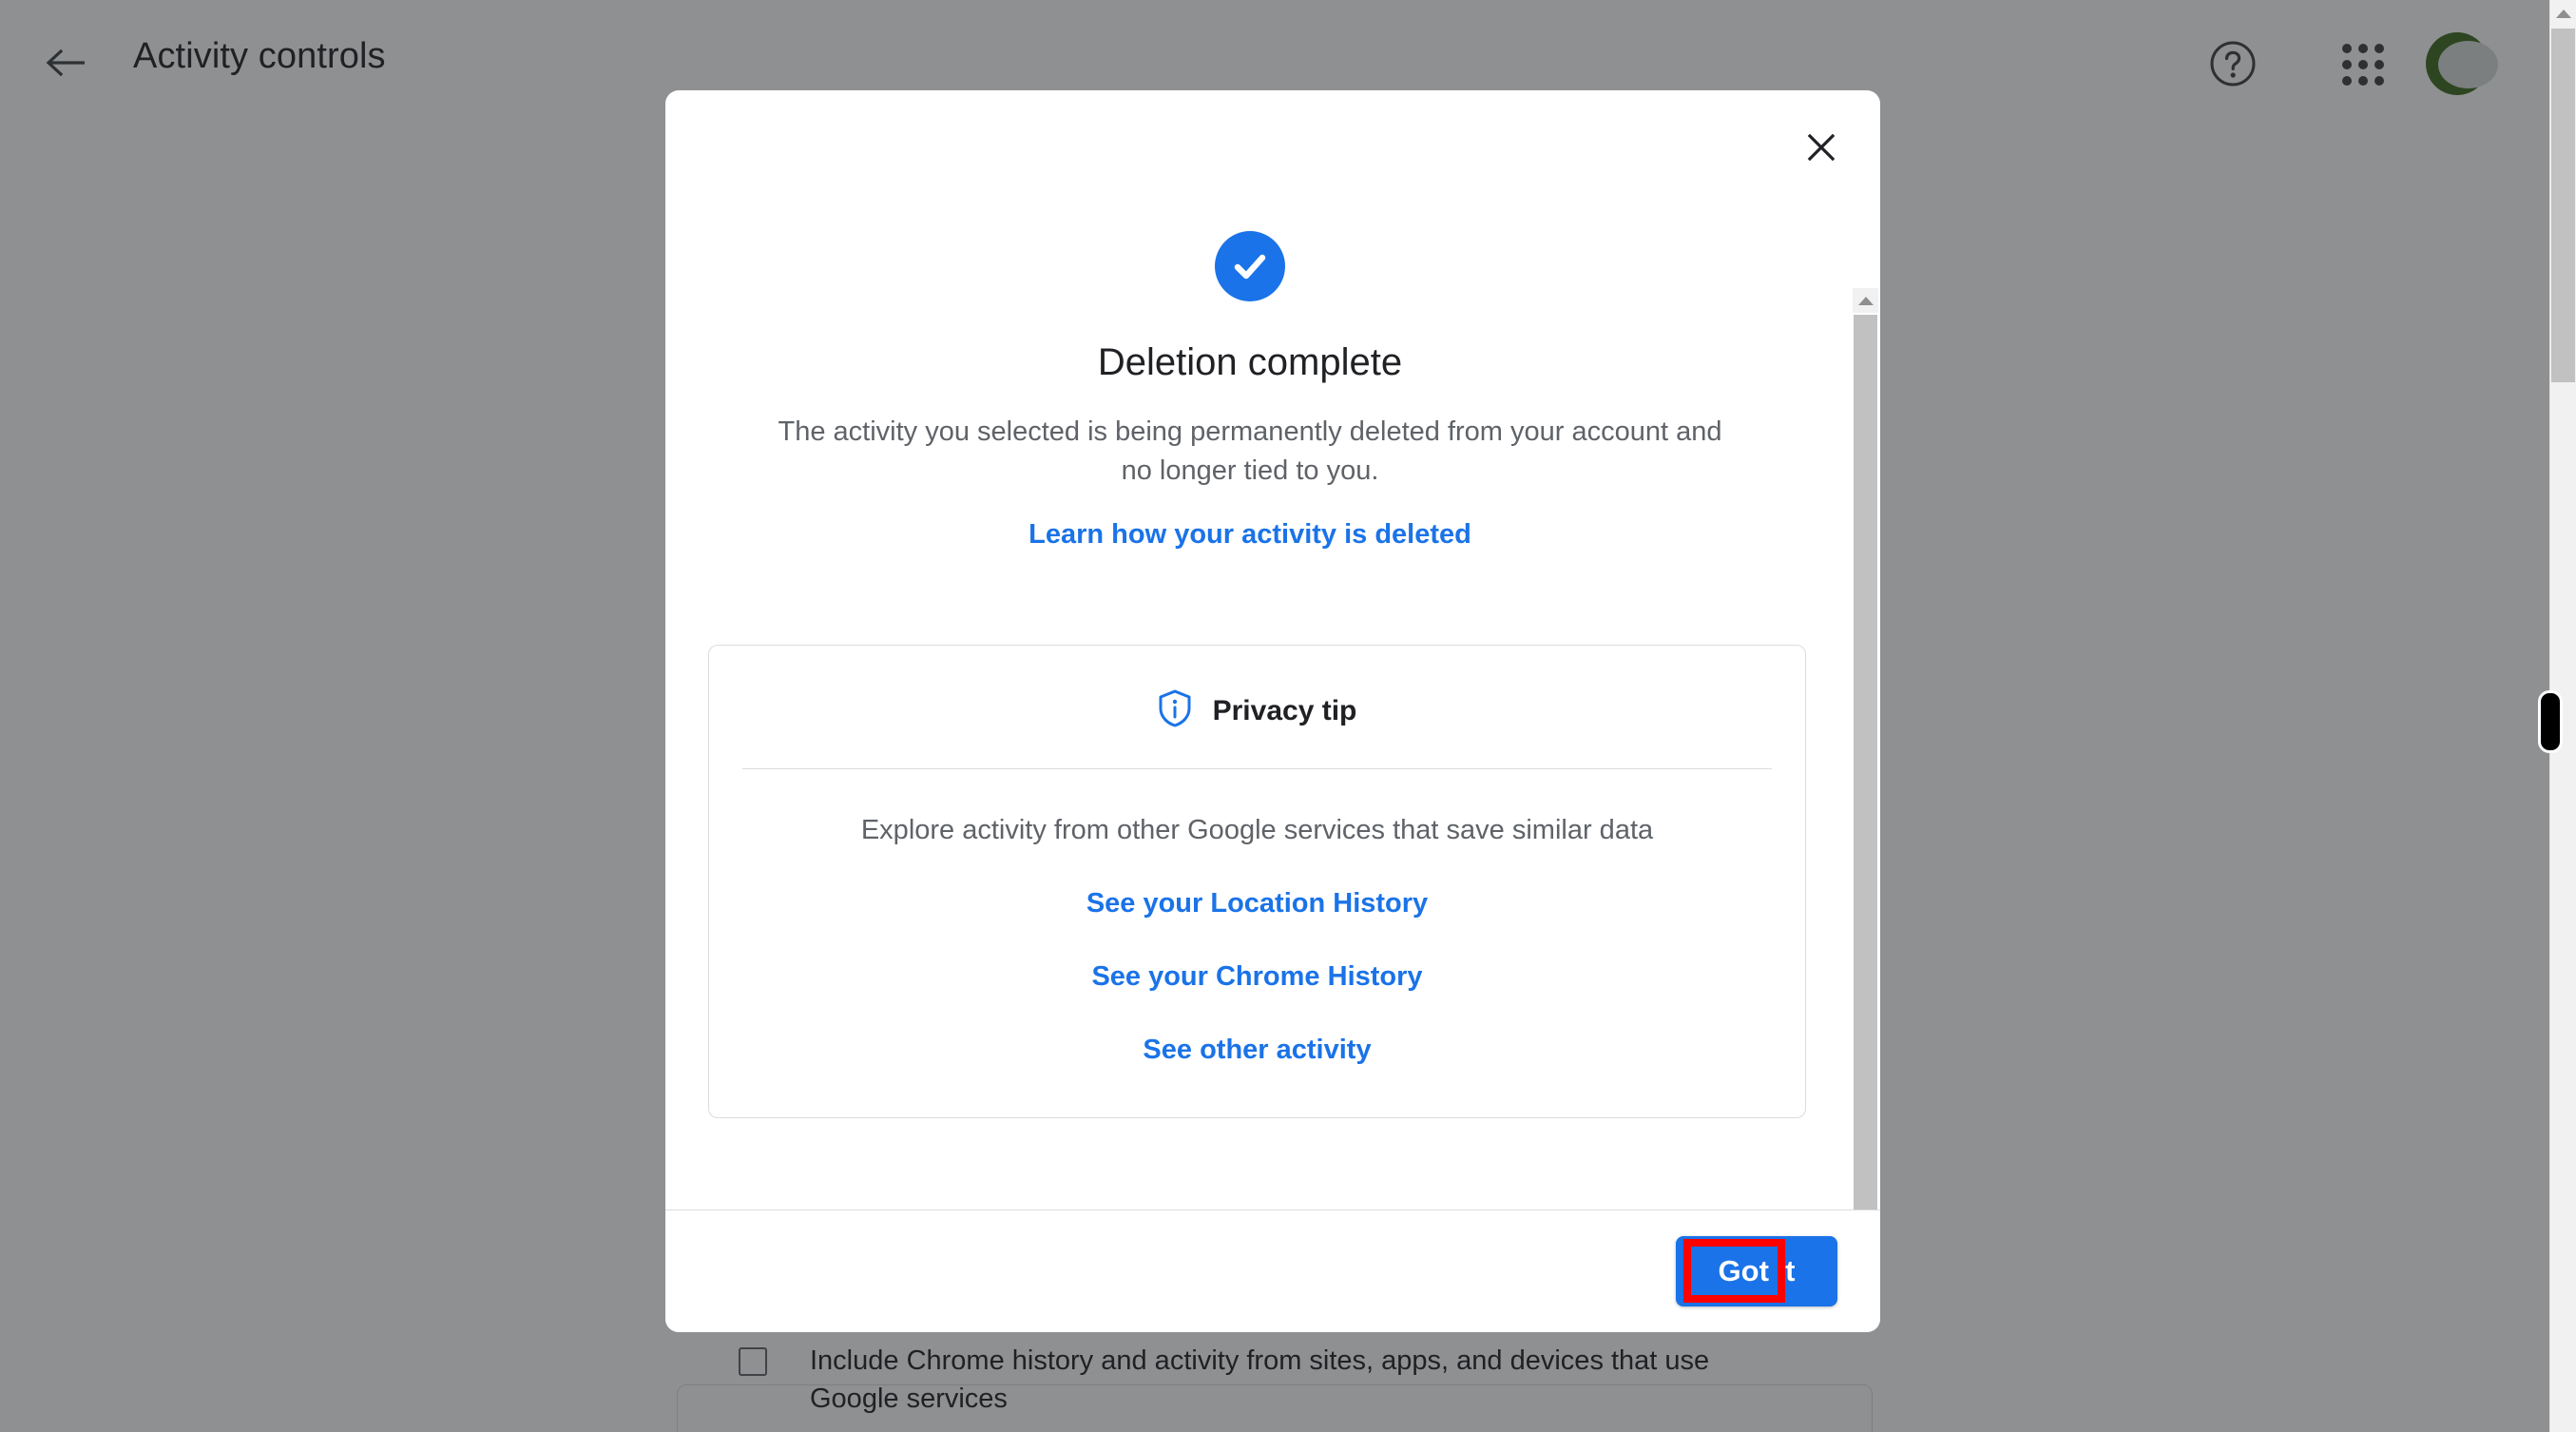 The height and width of the screenshot is (1432, 2576). I want to click on privacy-tip-title: Privacy tip, so click(1284, 710).